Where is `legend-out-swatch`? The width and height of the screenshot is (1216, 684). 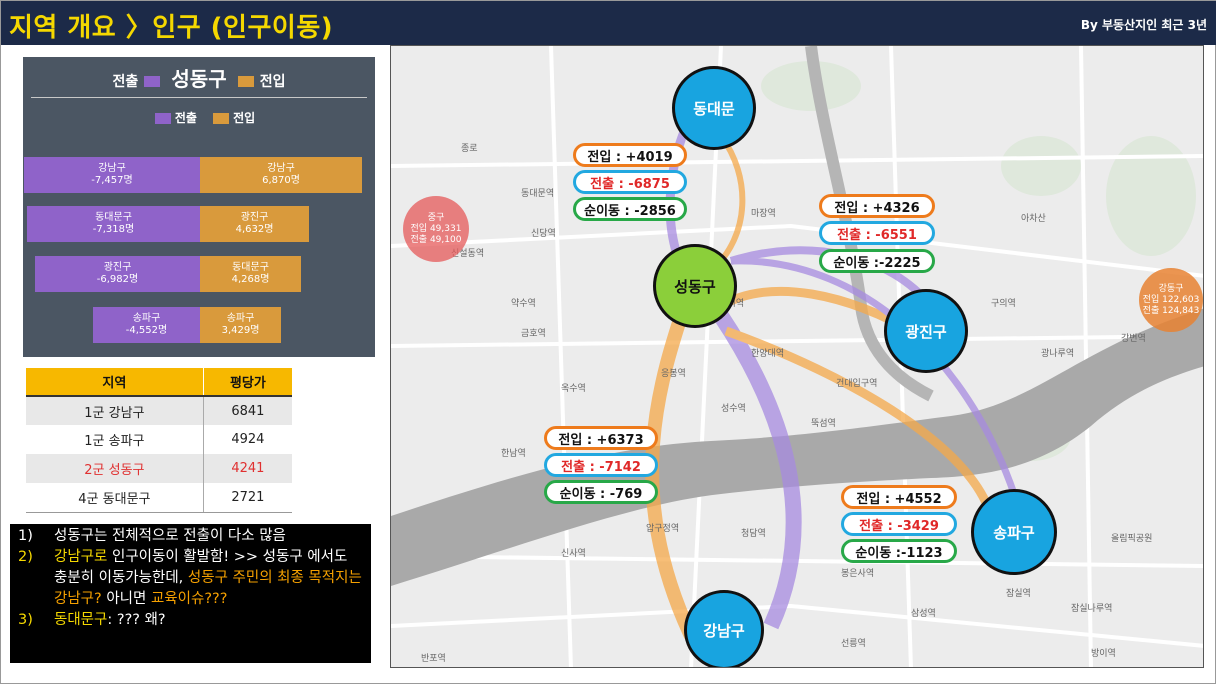
legend-out-swatch is located at coordinates (162, 118).